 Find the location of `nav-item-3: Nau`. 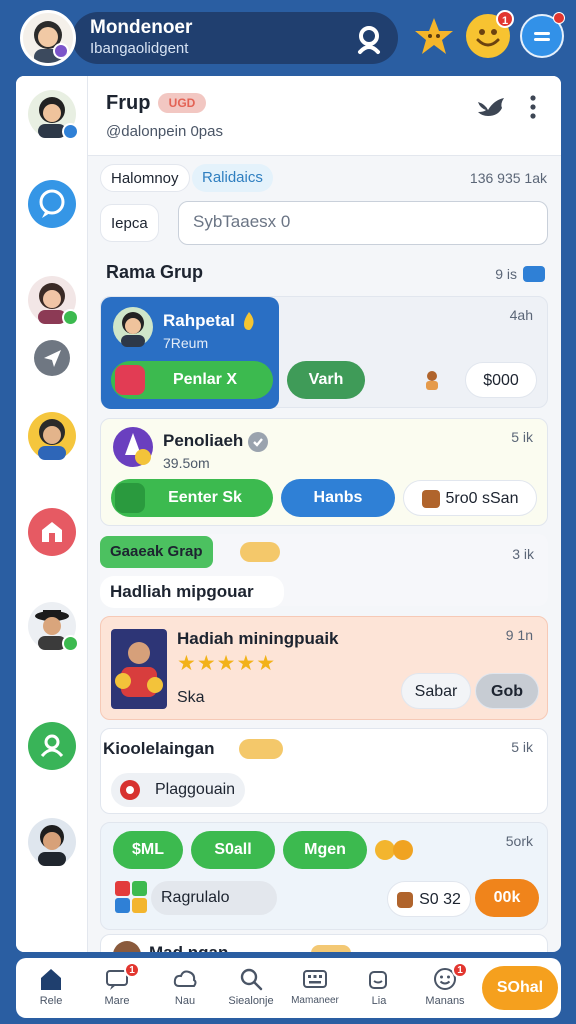

nav-item-3: Nau is located at coordinates (185, 988).